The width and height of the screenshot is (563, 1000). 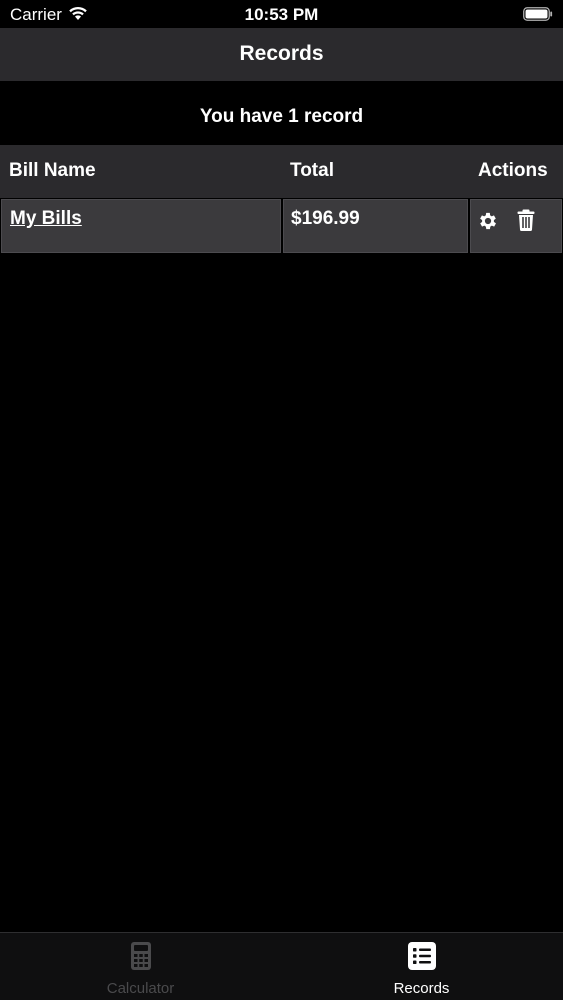 I want to click on actions-cell, so click(x=516, y=226).